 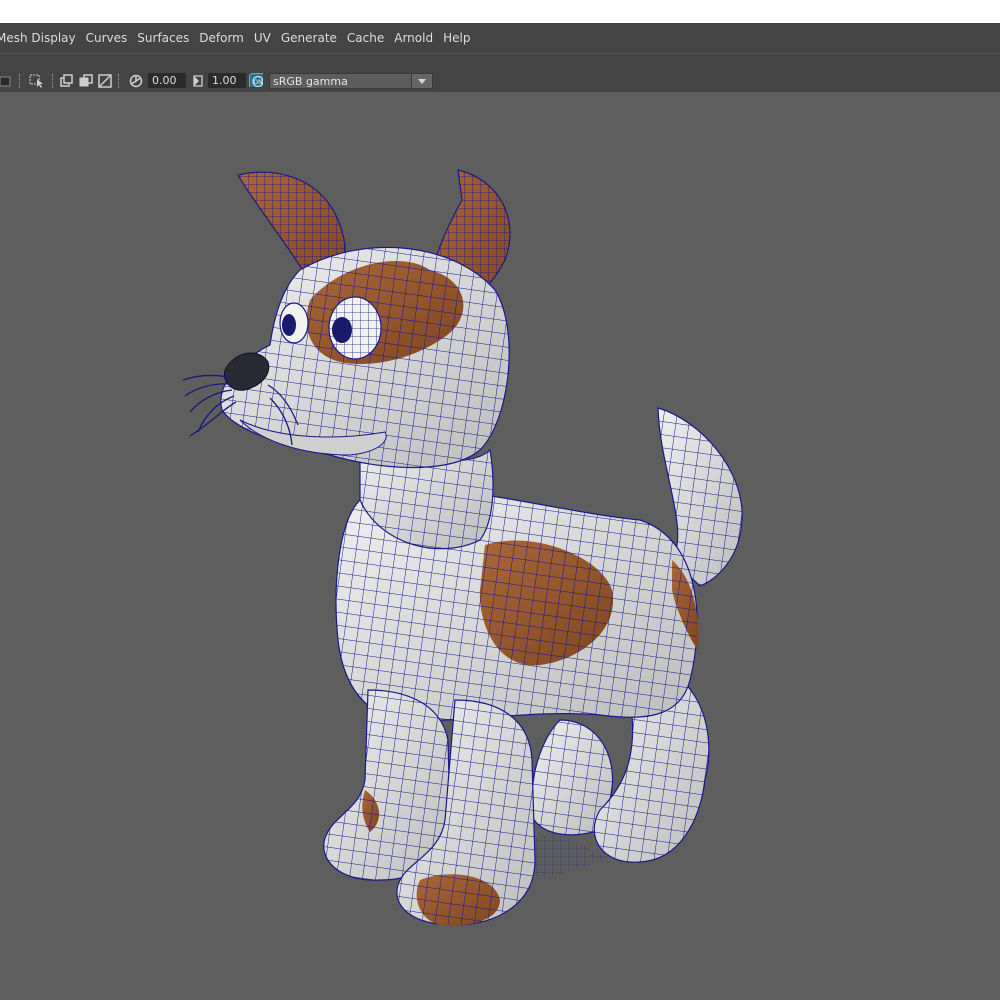 What do you see at coordinates (500, 81) in the screenshot?
I see `viewport-toolbar: 0.00 1.00 ON sRGB gamma` at bounding box center [500, 81].